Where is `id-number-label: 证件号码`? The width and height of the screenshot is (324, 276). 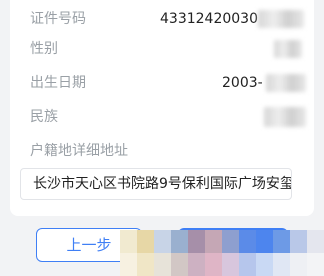
id-number-label: 证件号码 is located at coordinates (58, 19).